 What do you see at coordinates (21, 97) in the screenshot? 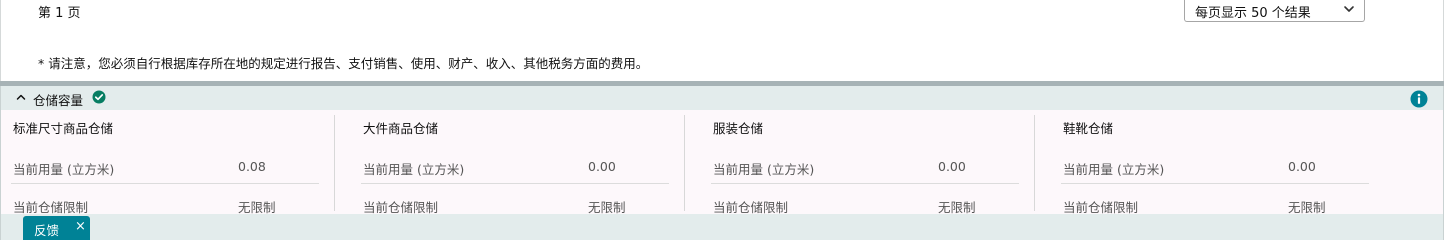
I see `chevron-up-icon` at bounding box center [21, 97].